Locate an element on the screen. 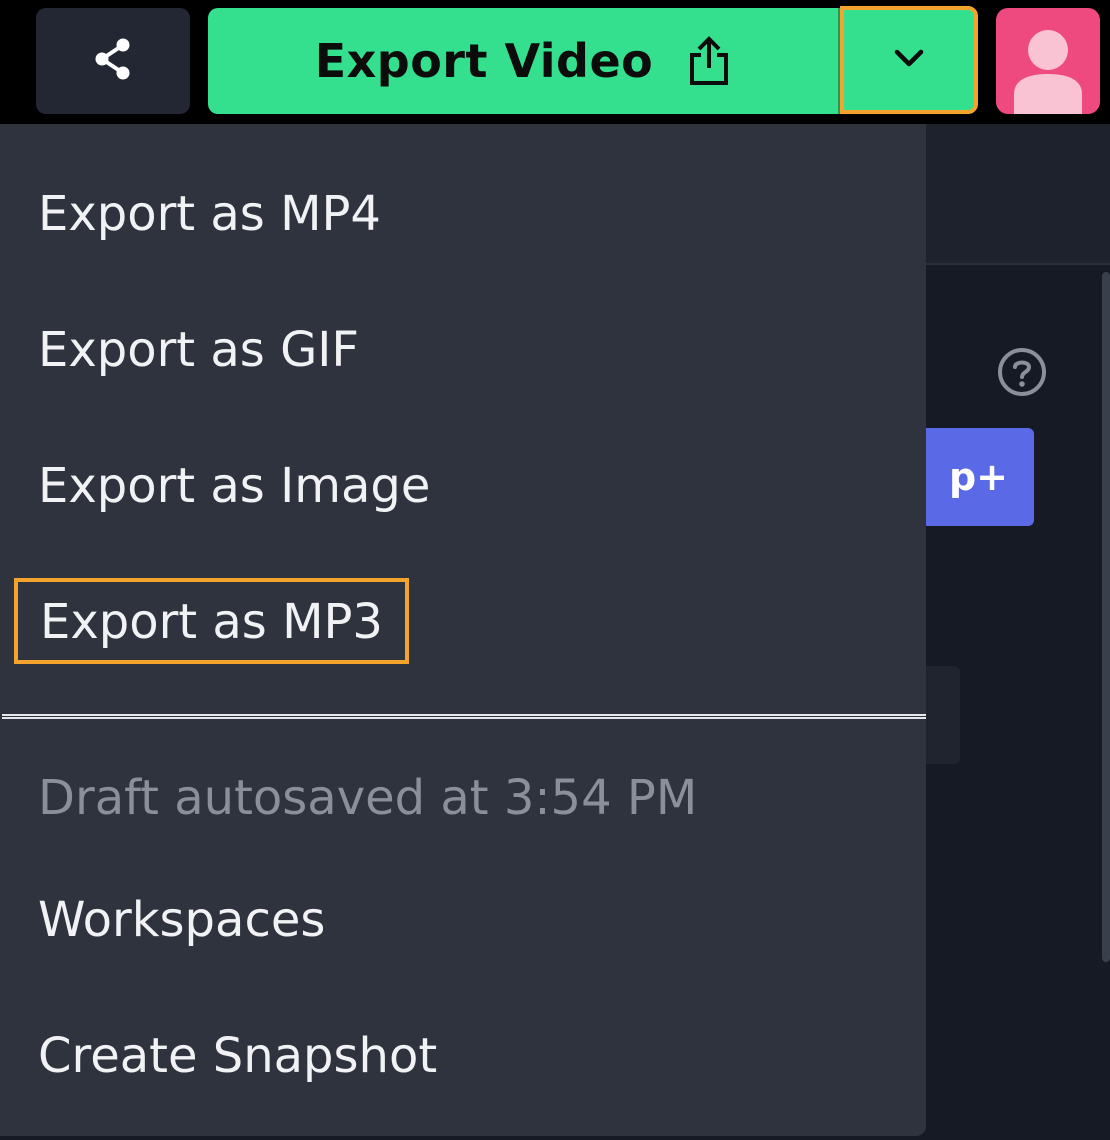 The height and width of the screenshot is (1140, 1110). export-dropdown-button is located at coordinates (909, 60).